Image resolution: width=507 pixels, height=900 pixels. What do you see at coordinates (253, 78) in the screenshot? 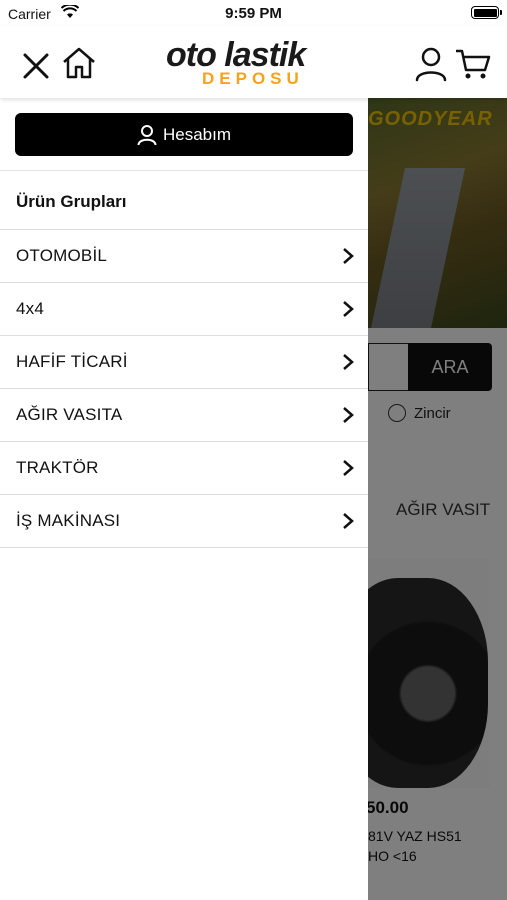
I see `logo-sub-text: DEPOSU` at bounding box center [253, 78].